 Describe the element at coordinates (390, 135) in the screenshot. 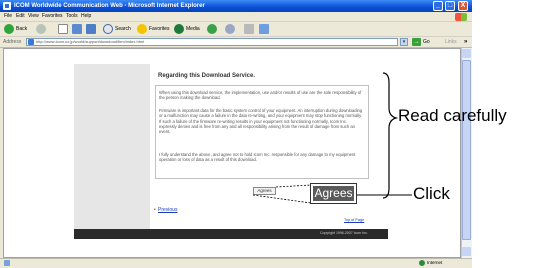

I see `read-carefully-bracket` at that location.